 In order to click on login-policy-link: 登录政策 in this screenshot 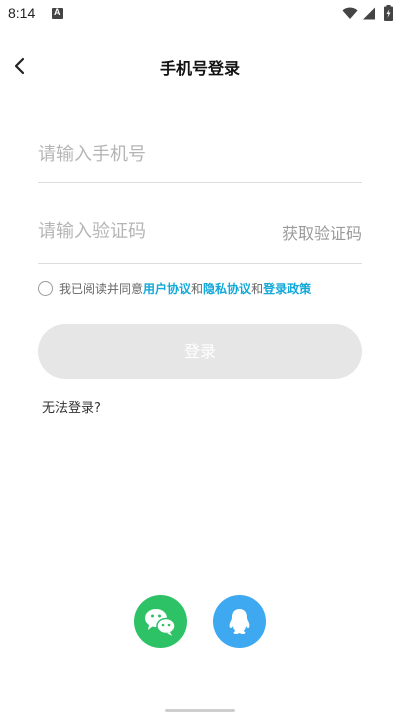, I will do `click(287, 289)`.